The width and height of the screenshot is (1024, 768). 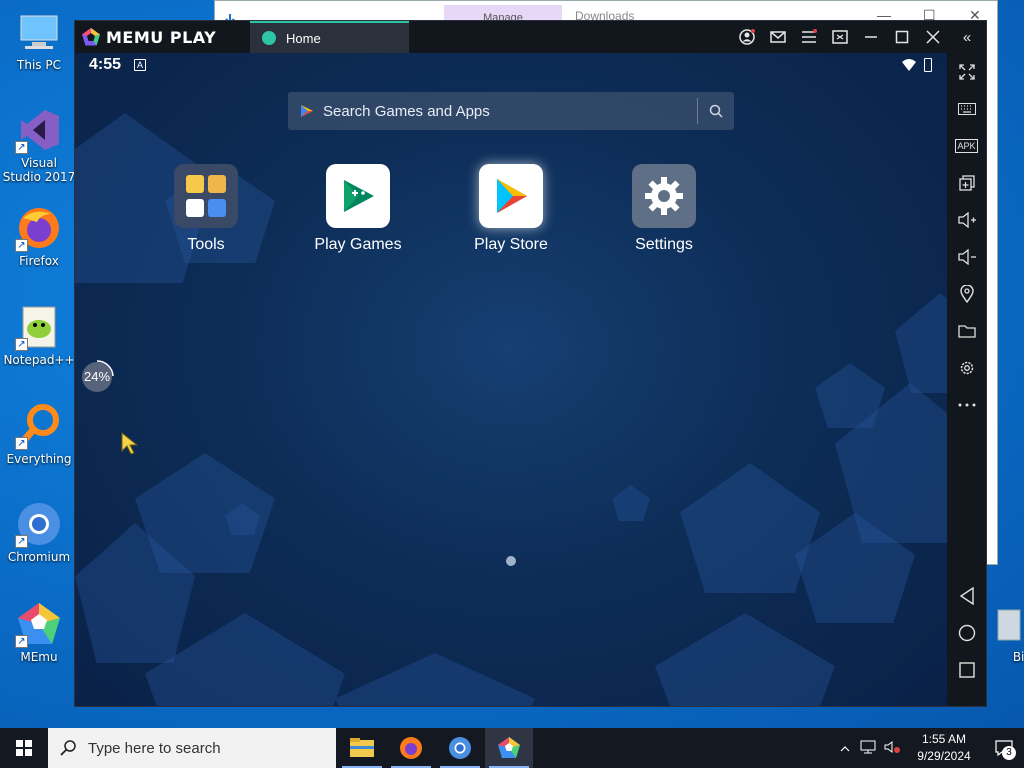 I want to click on play-games-icon, so click(x=358, y=196).